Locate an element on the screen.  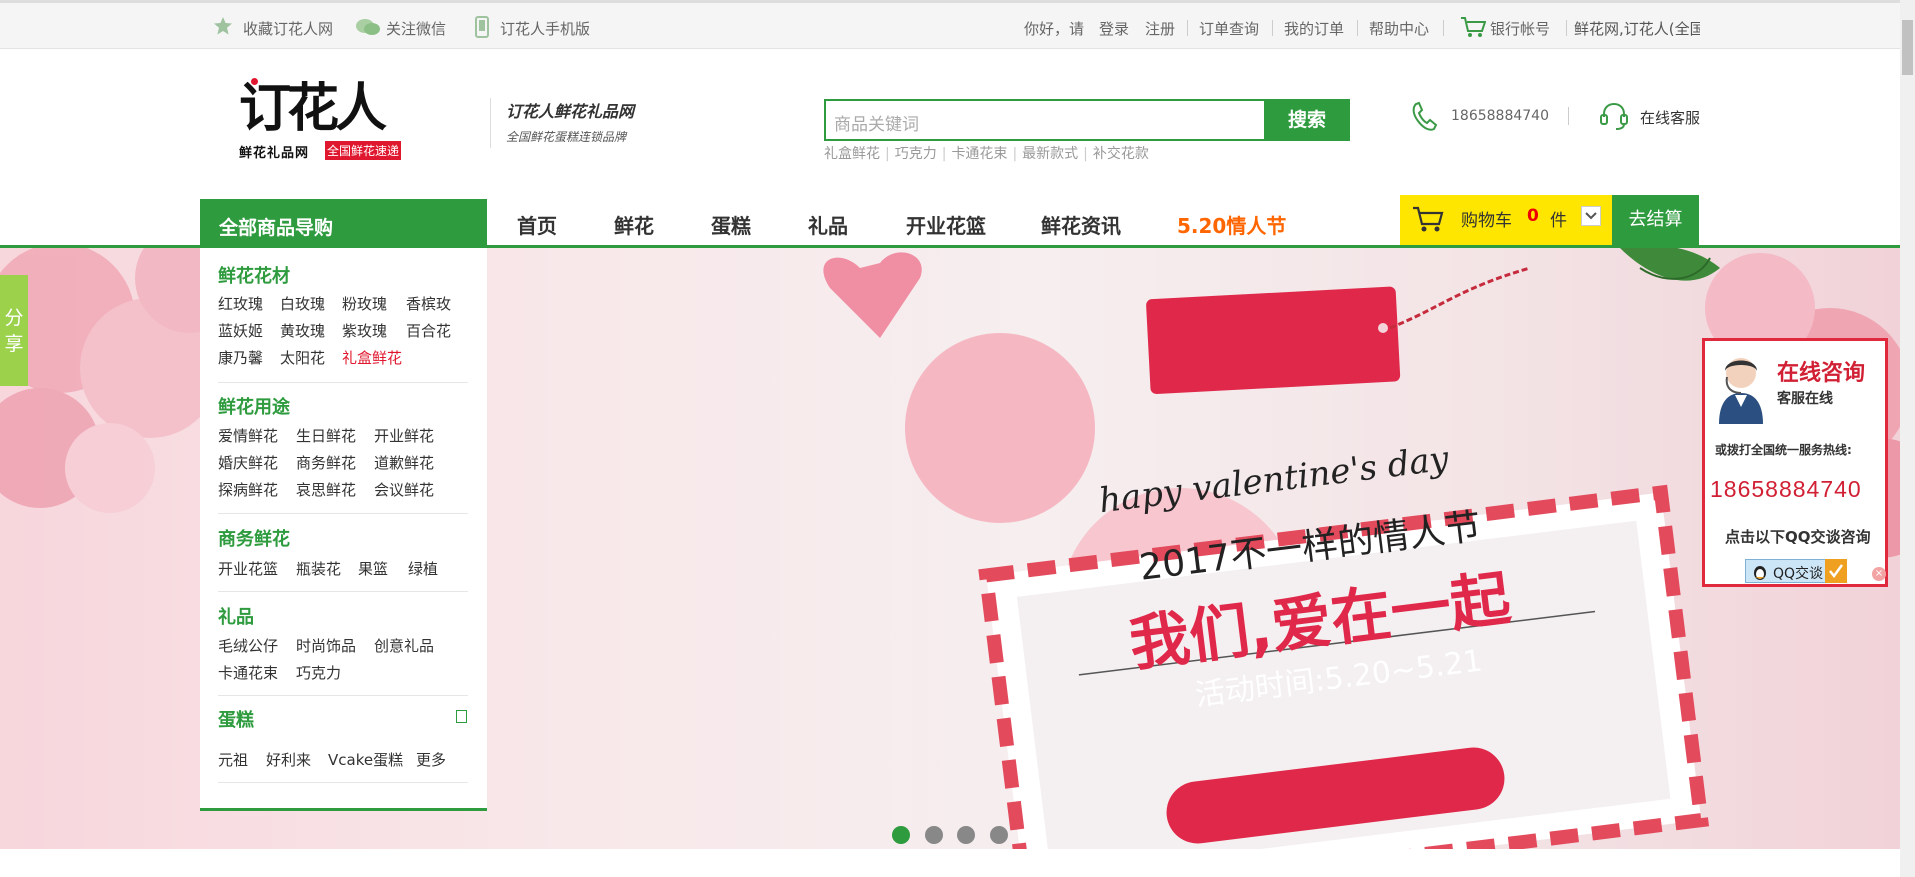
category-link: 白玫瑰 is located at coordinates (302, 303).